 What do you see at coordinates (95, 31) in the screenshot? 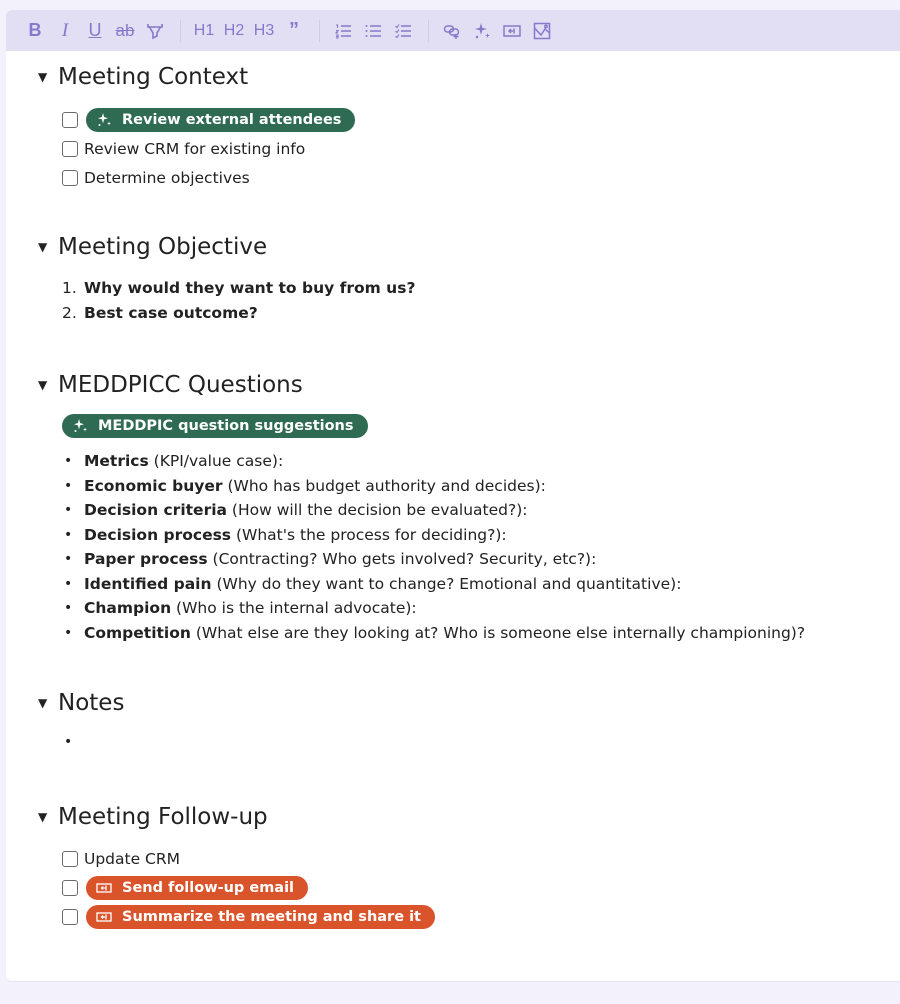
I see `underline-button: U` at bounding box center [95, 31].